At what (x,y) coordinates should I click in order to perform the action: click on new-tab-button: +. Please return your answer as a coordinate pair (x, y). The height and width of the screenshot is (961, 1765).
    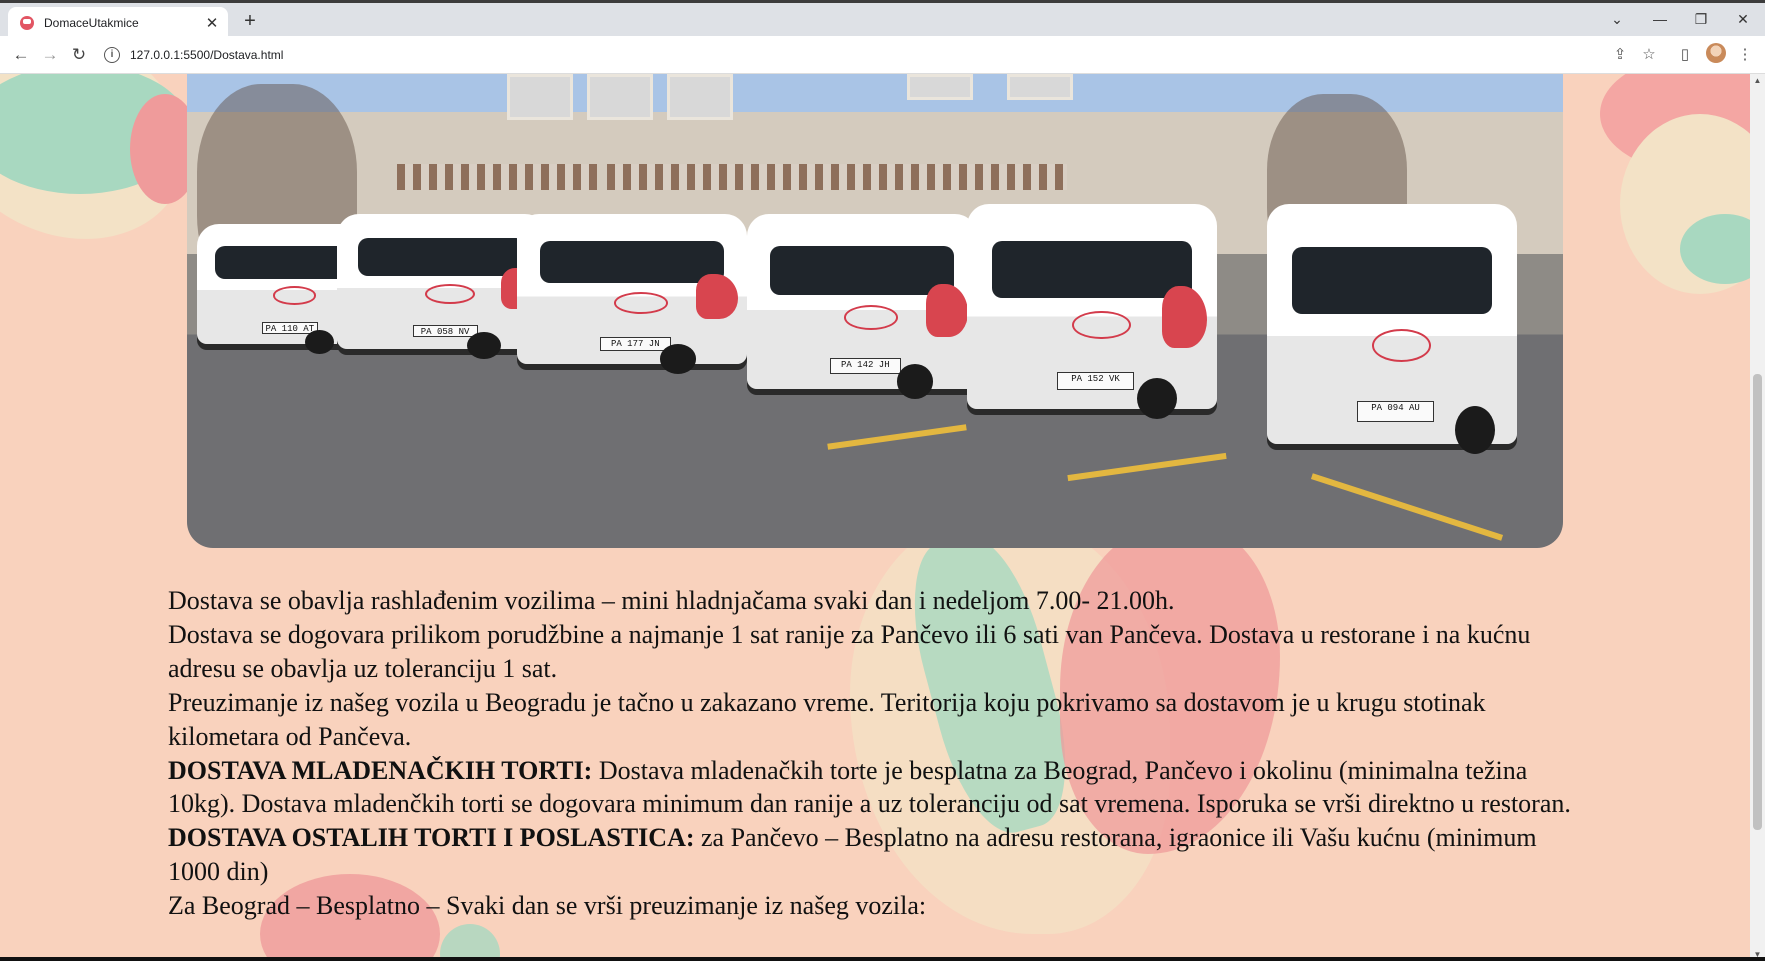
    Looking at the image, I should click on (250, 21).